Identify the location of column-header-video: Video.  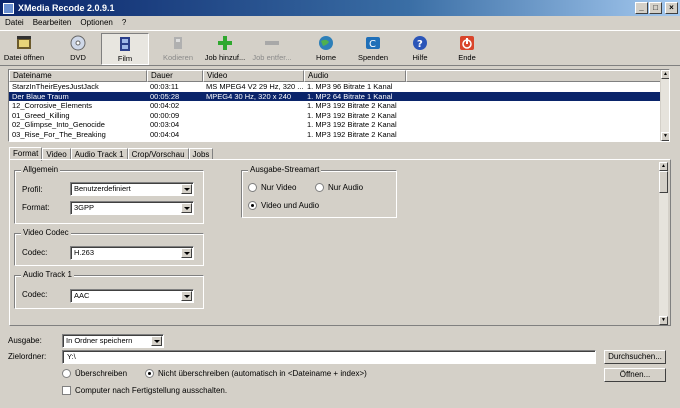
(253, 76).